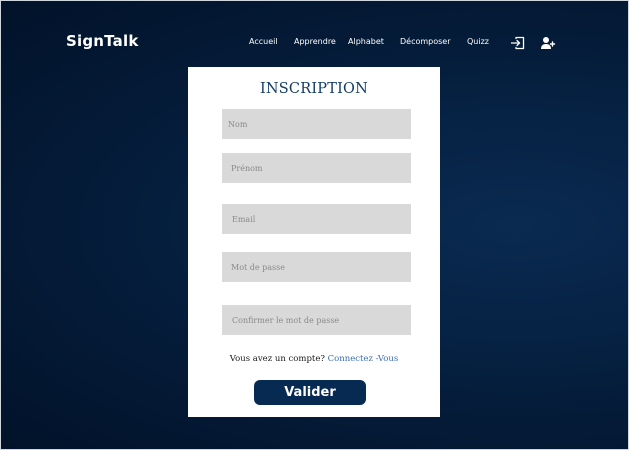 The image size is (629, 450). I want to click on account-question: Vous avez un compte?, so click(277, 359).